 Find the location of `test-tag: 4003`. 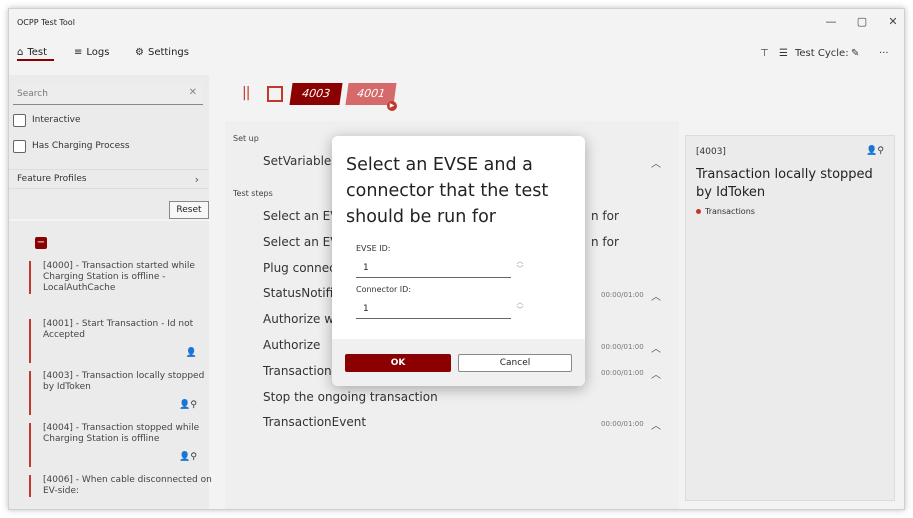

test-tag: 4003 is located at coordinates (316, 94).